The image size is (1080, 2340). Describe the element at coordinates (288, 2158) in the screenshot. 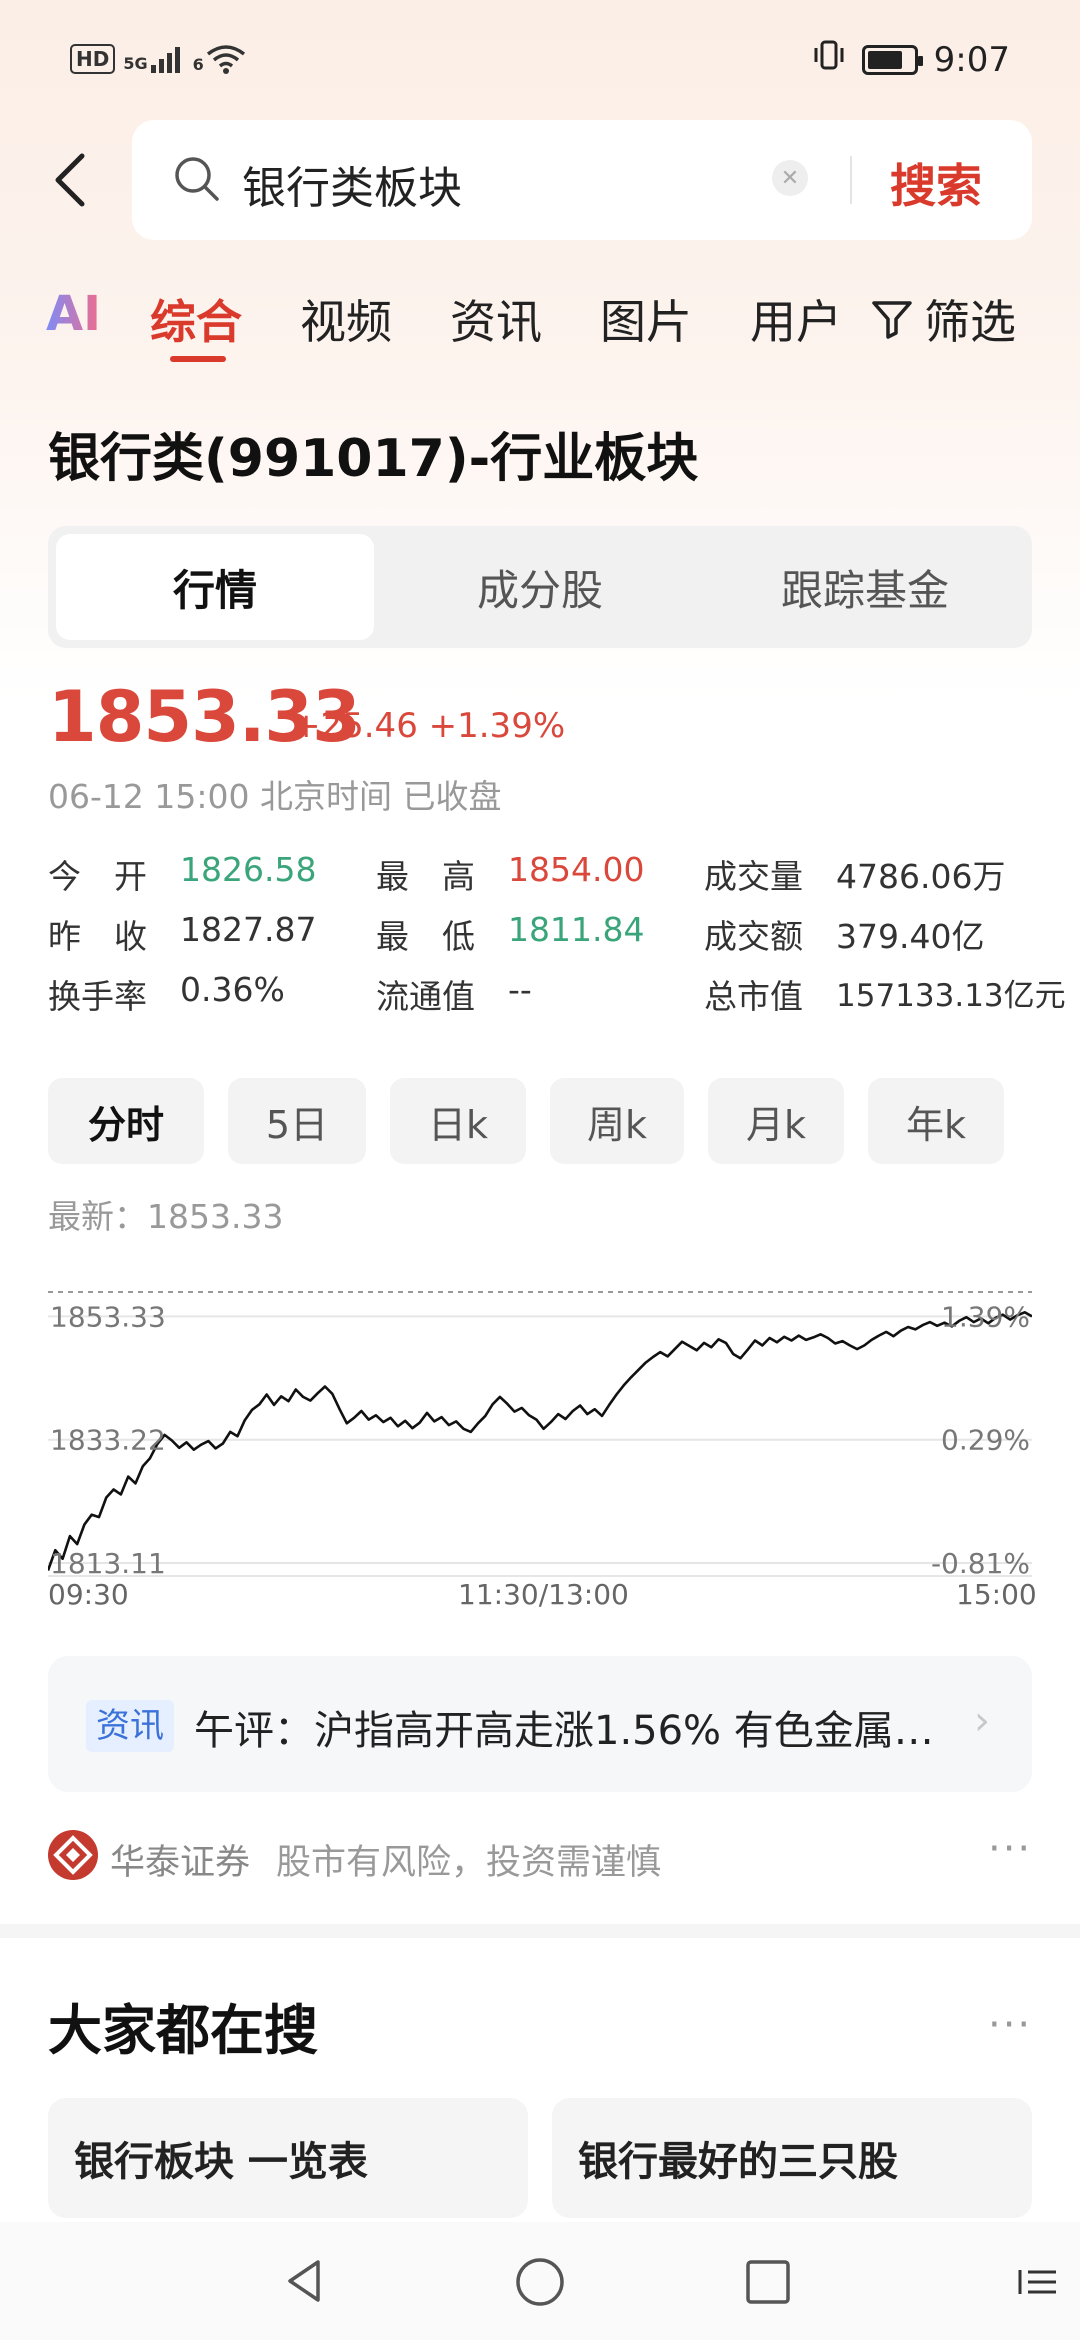

I see `popular-search-item: 银行板块 一览表` at that location.